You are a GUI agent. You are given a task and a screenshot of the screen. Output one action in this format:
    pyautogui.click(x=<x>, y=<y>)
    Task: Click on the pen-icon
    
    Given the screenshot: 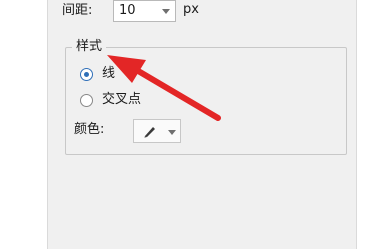 What is the action you would take?
    pyautogui.click(x=149, y=132)
    